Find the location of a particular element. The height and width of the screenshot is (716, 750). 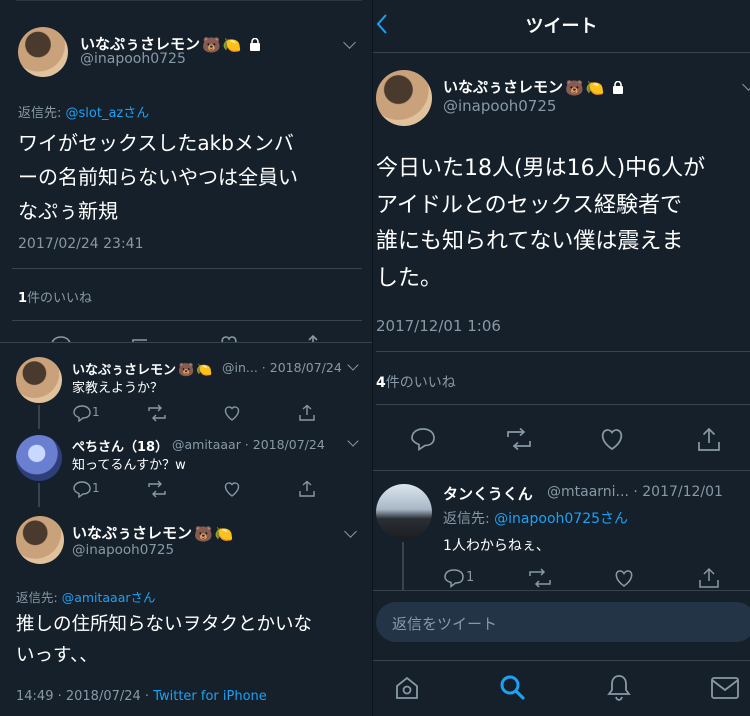

reply-to-line: 返信先: @inapooh0725さん is located at coordinates (536, 519).